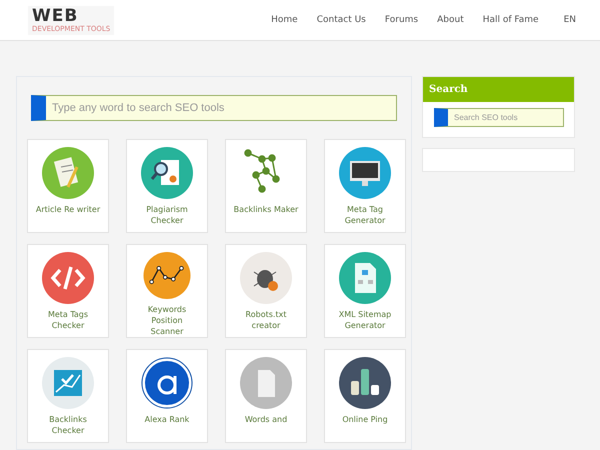 The width and height of the screenshot is (600, 450). What do you see at coordinates (68, 320) in the screenshot?
I see `tool-label: Meta Tags Checker` at bounding box center [68, 320].